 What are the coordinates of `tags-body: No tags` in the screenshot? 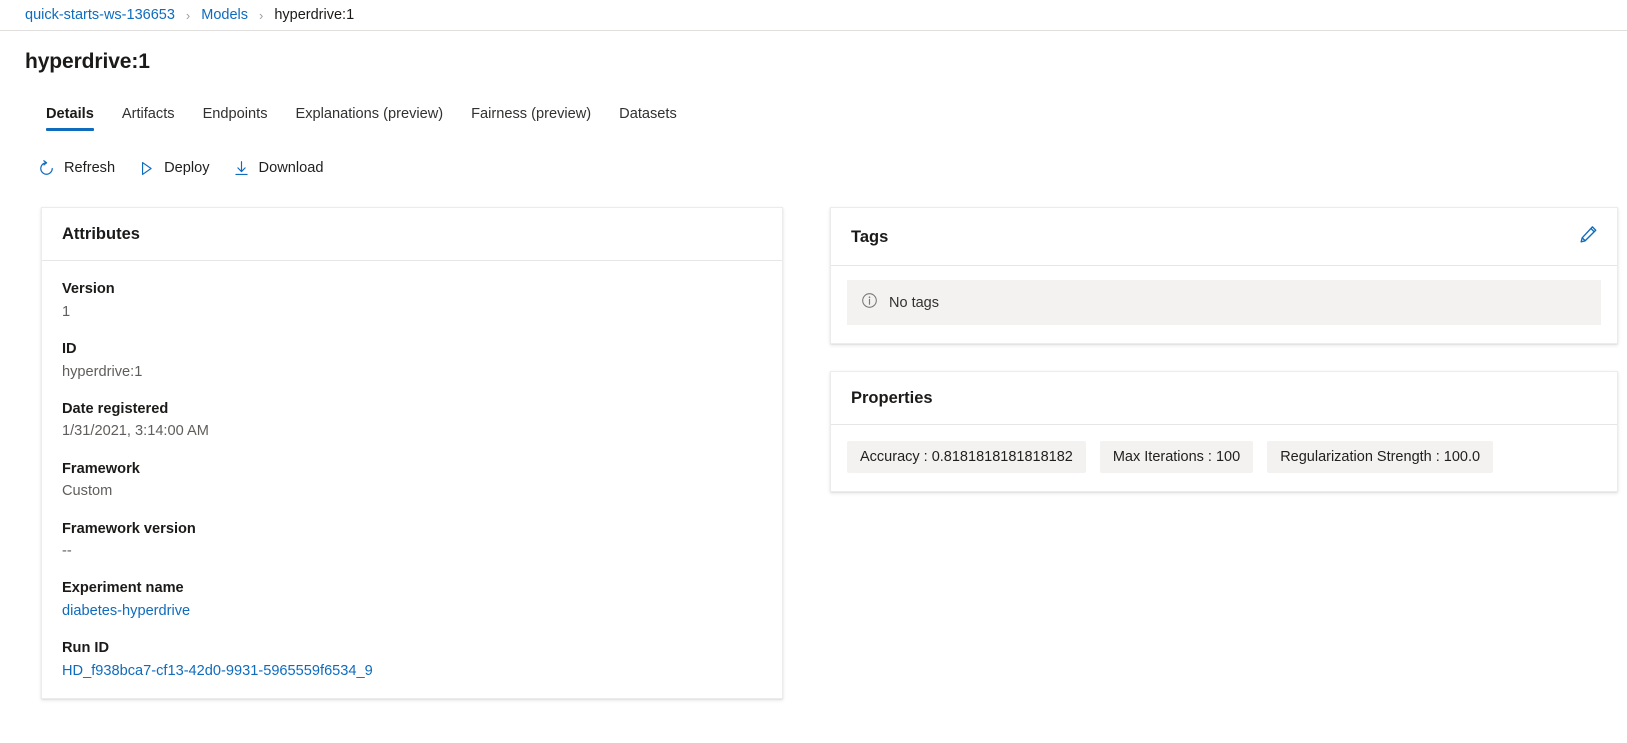 It's located at (1224, 304).